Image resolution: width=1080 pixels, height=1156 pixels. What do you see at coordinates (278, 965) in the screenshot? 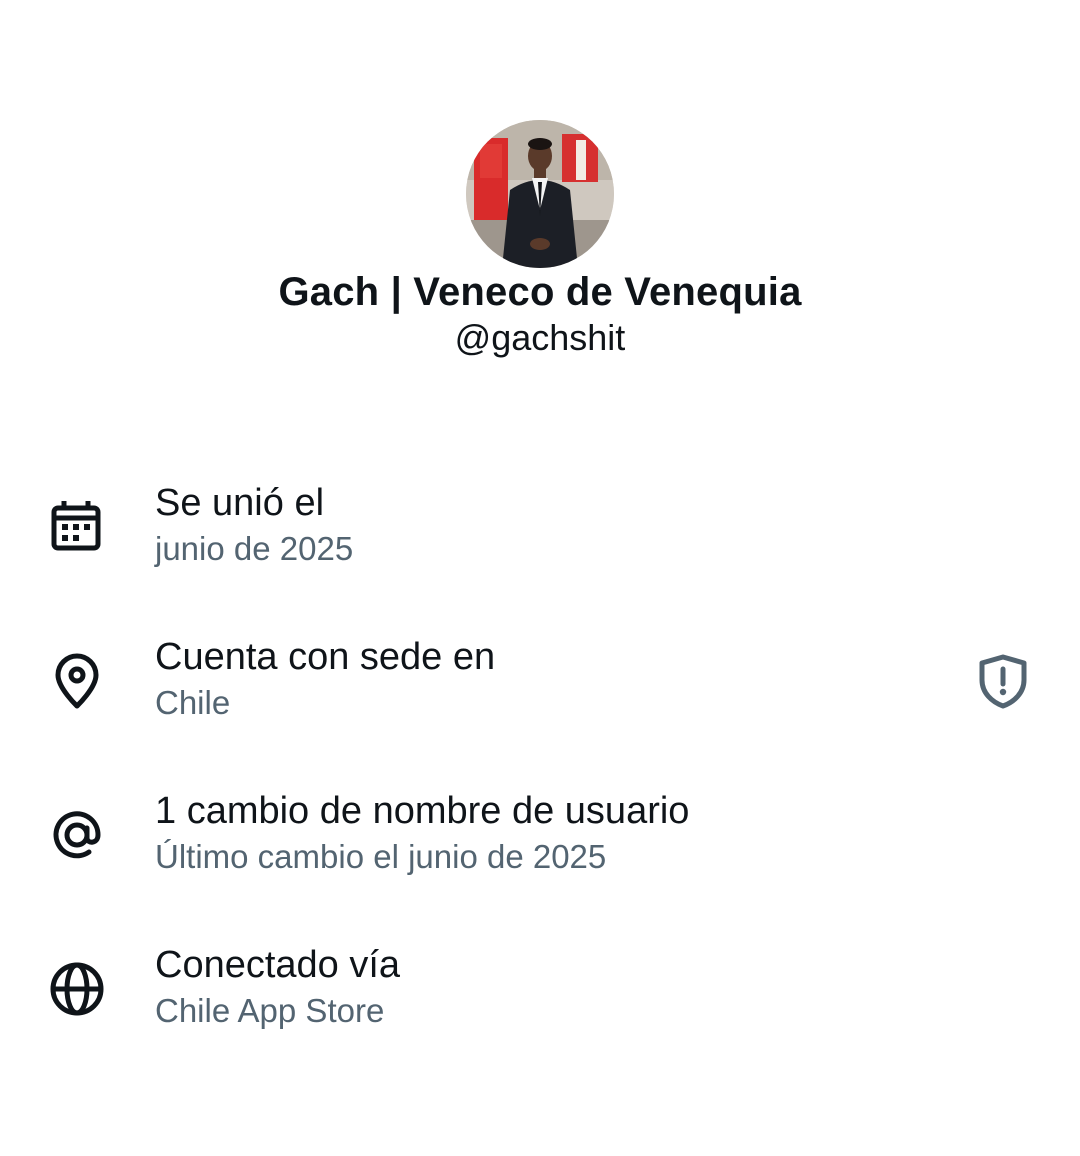
I see `connected-via-label: Conectado vía` at bounding box center [278, 965].